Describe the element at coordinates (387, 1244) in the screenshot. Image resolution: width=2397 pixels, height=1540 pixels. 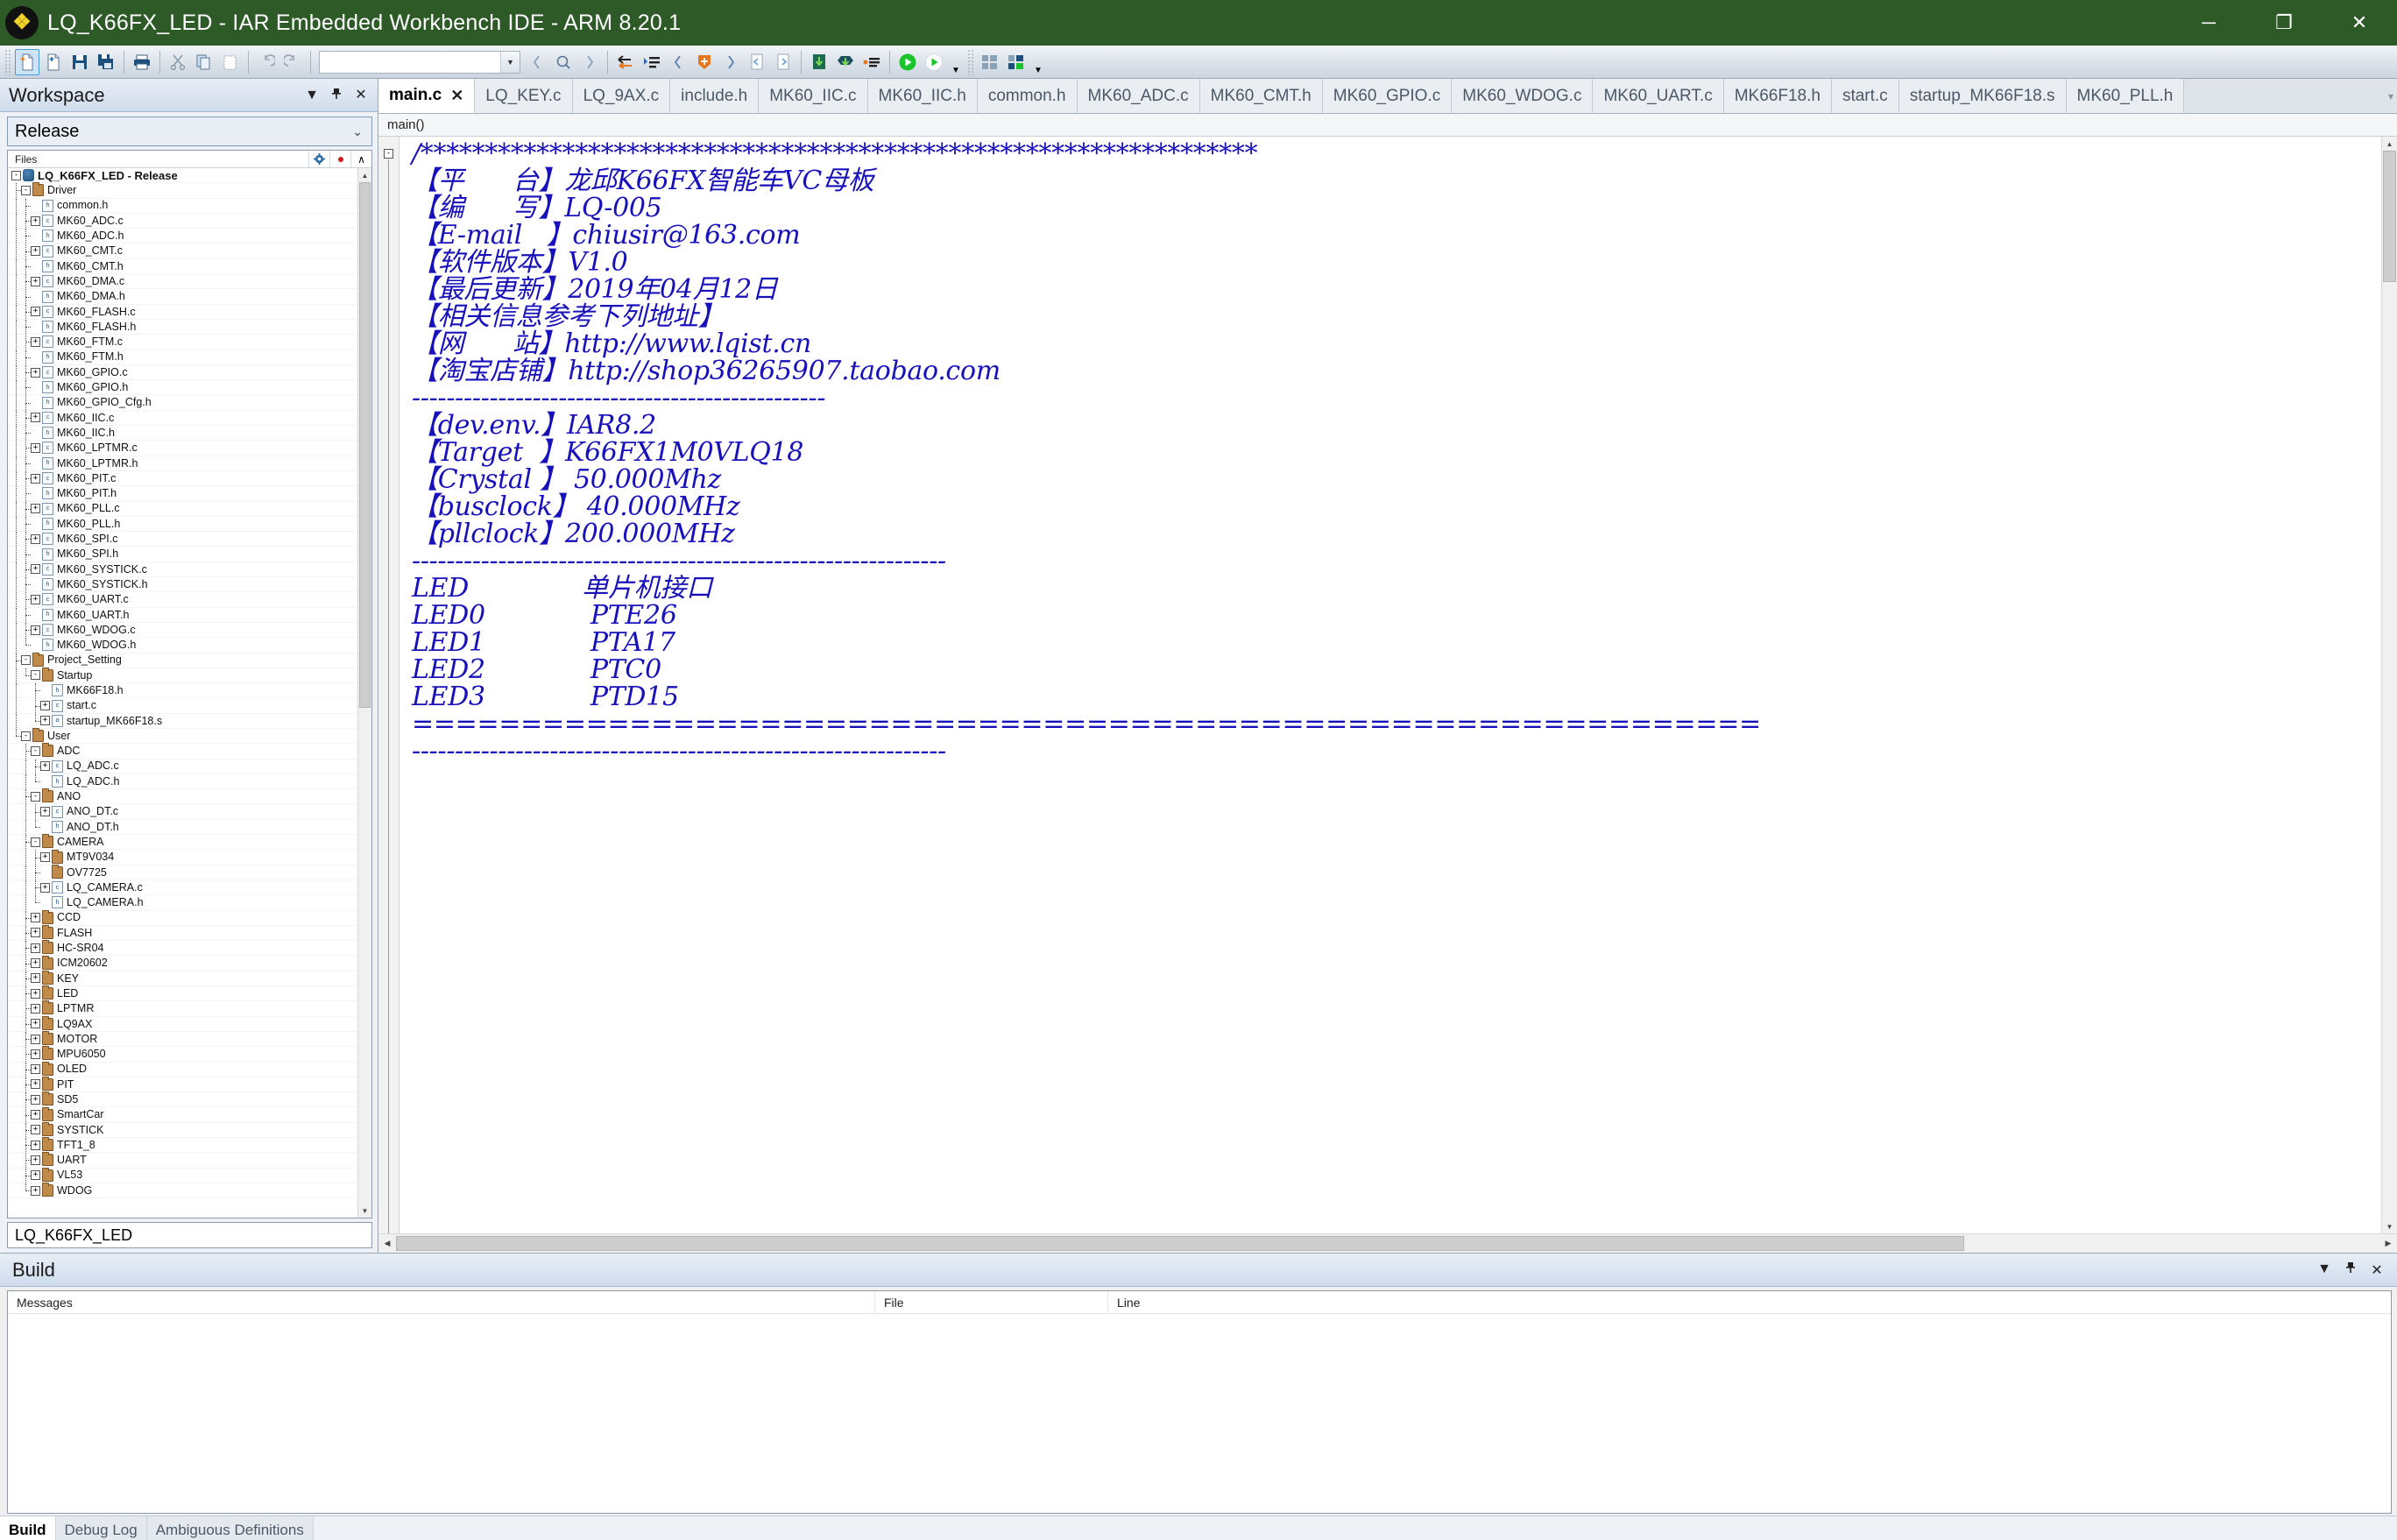
I see `scroll-left-icon: ◀` at that location.